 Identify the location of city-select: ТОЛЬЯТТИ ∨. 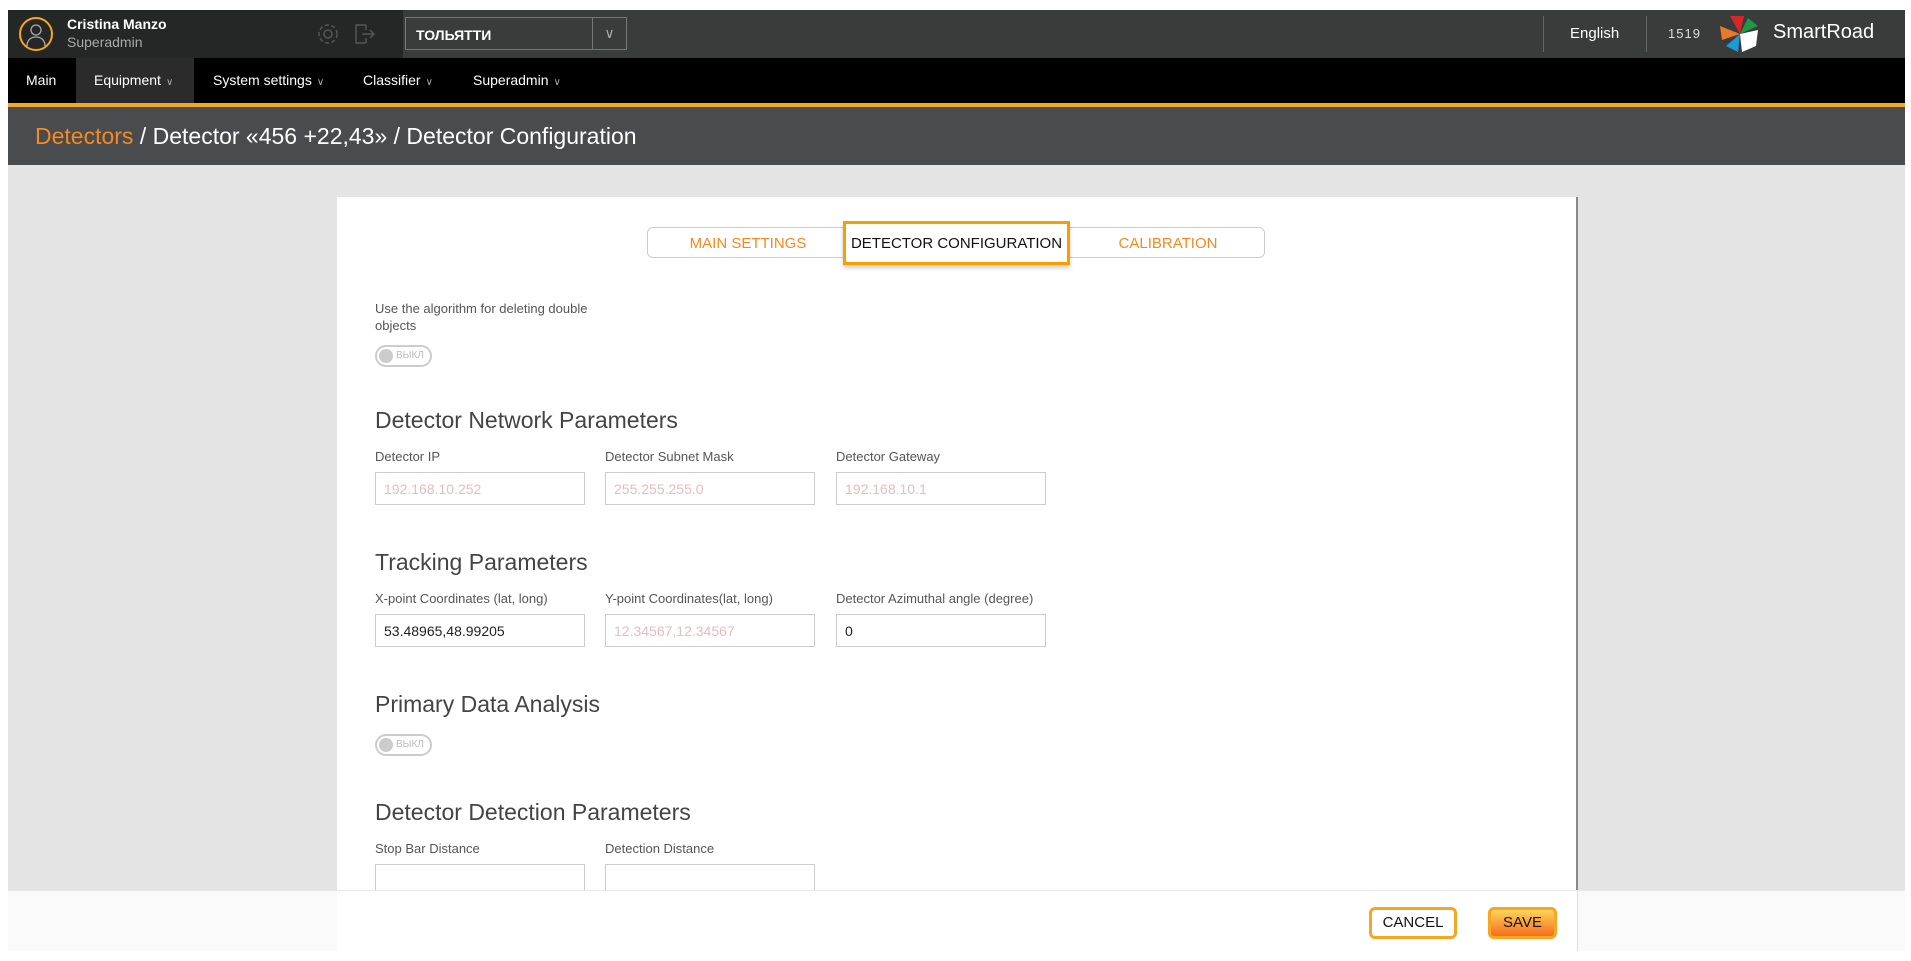
(516, 33).